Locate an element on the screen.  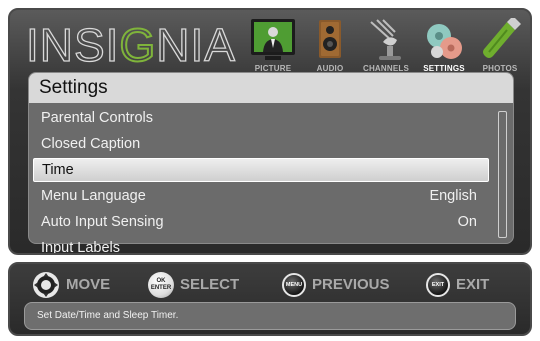
usb-drive-icon is located at coordinates (502, 38).